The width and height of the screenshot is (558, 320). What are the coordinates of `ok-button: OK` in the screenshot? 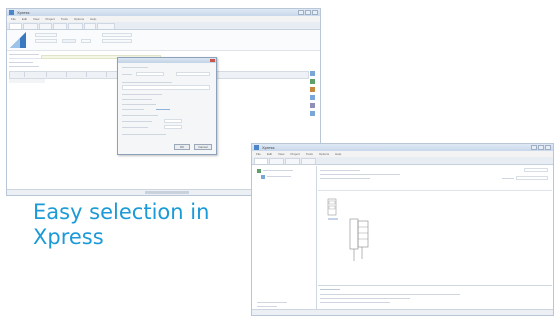 It's located at (182, 147).